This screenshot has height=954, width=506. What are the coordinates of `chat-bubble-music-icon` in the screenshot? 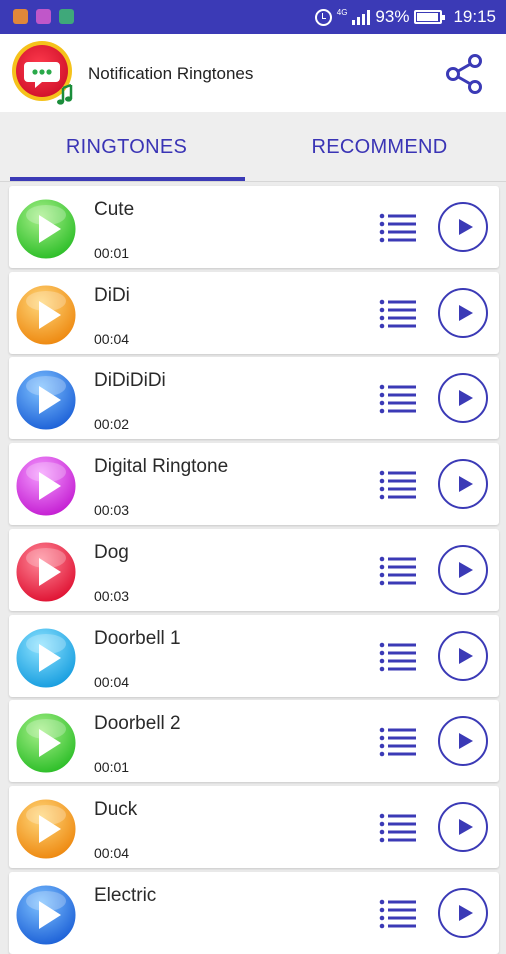 It's located at (42, 73).